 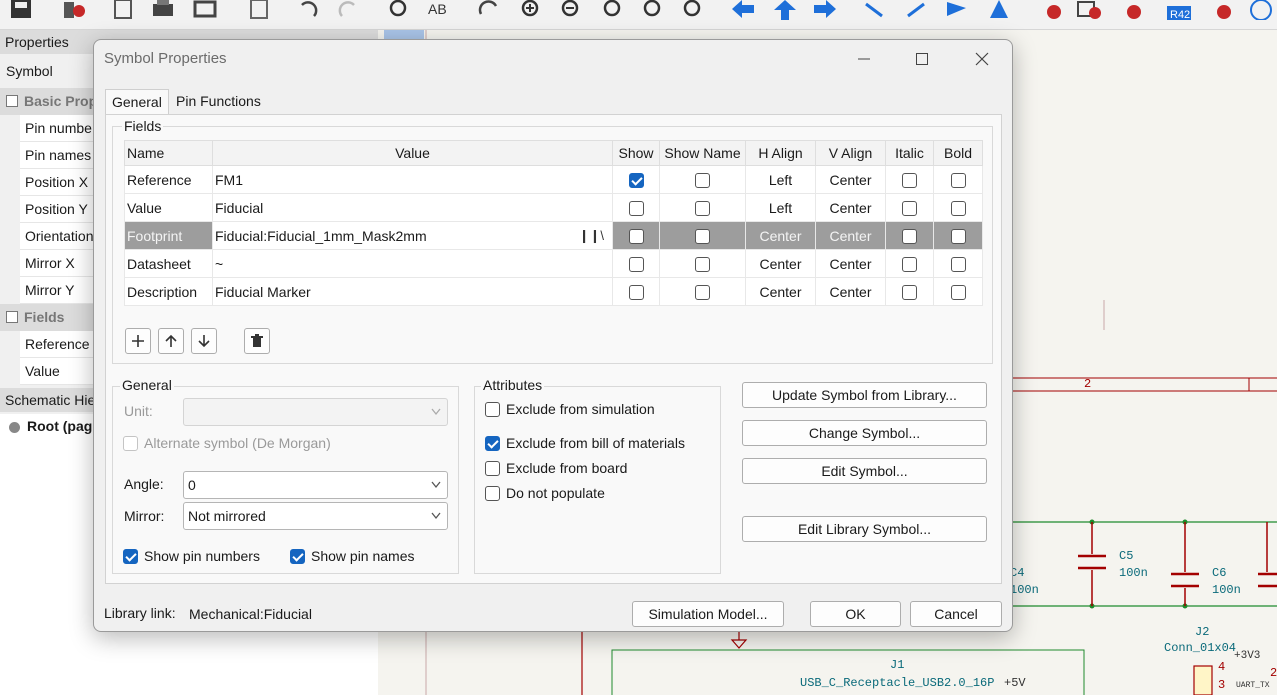 What do you see at coordinates (138, 341) in the screenshot?
I see `add-field-button` at bounding box center [138, 341].